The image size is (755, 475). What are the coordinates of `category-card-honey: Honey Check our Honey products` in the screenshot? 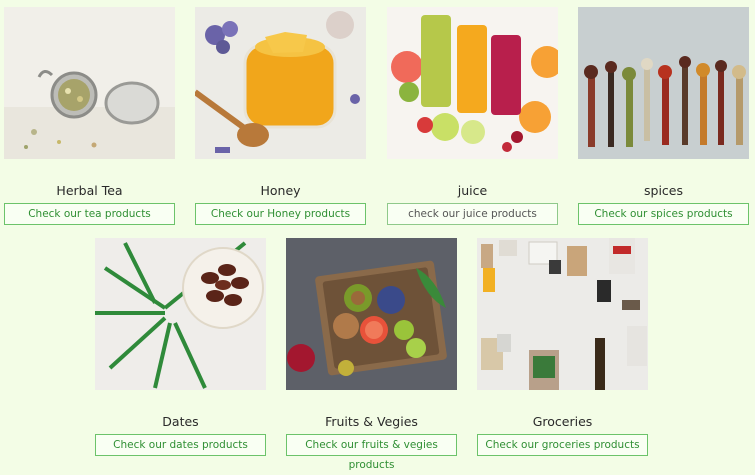 It's located at (280, 116).